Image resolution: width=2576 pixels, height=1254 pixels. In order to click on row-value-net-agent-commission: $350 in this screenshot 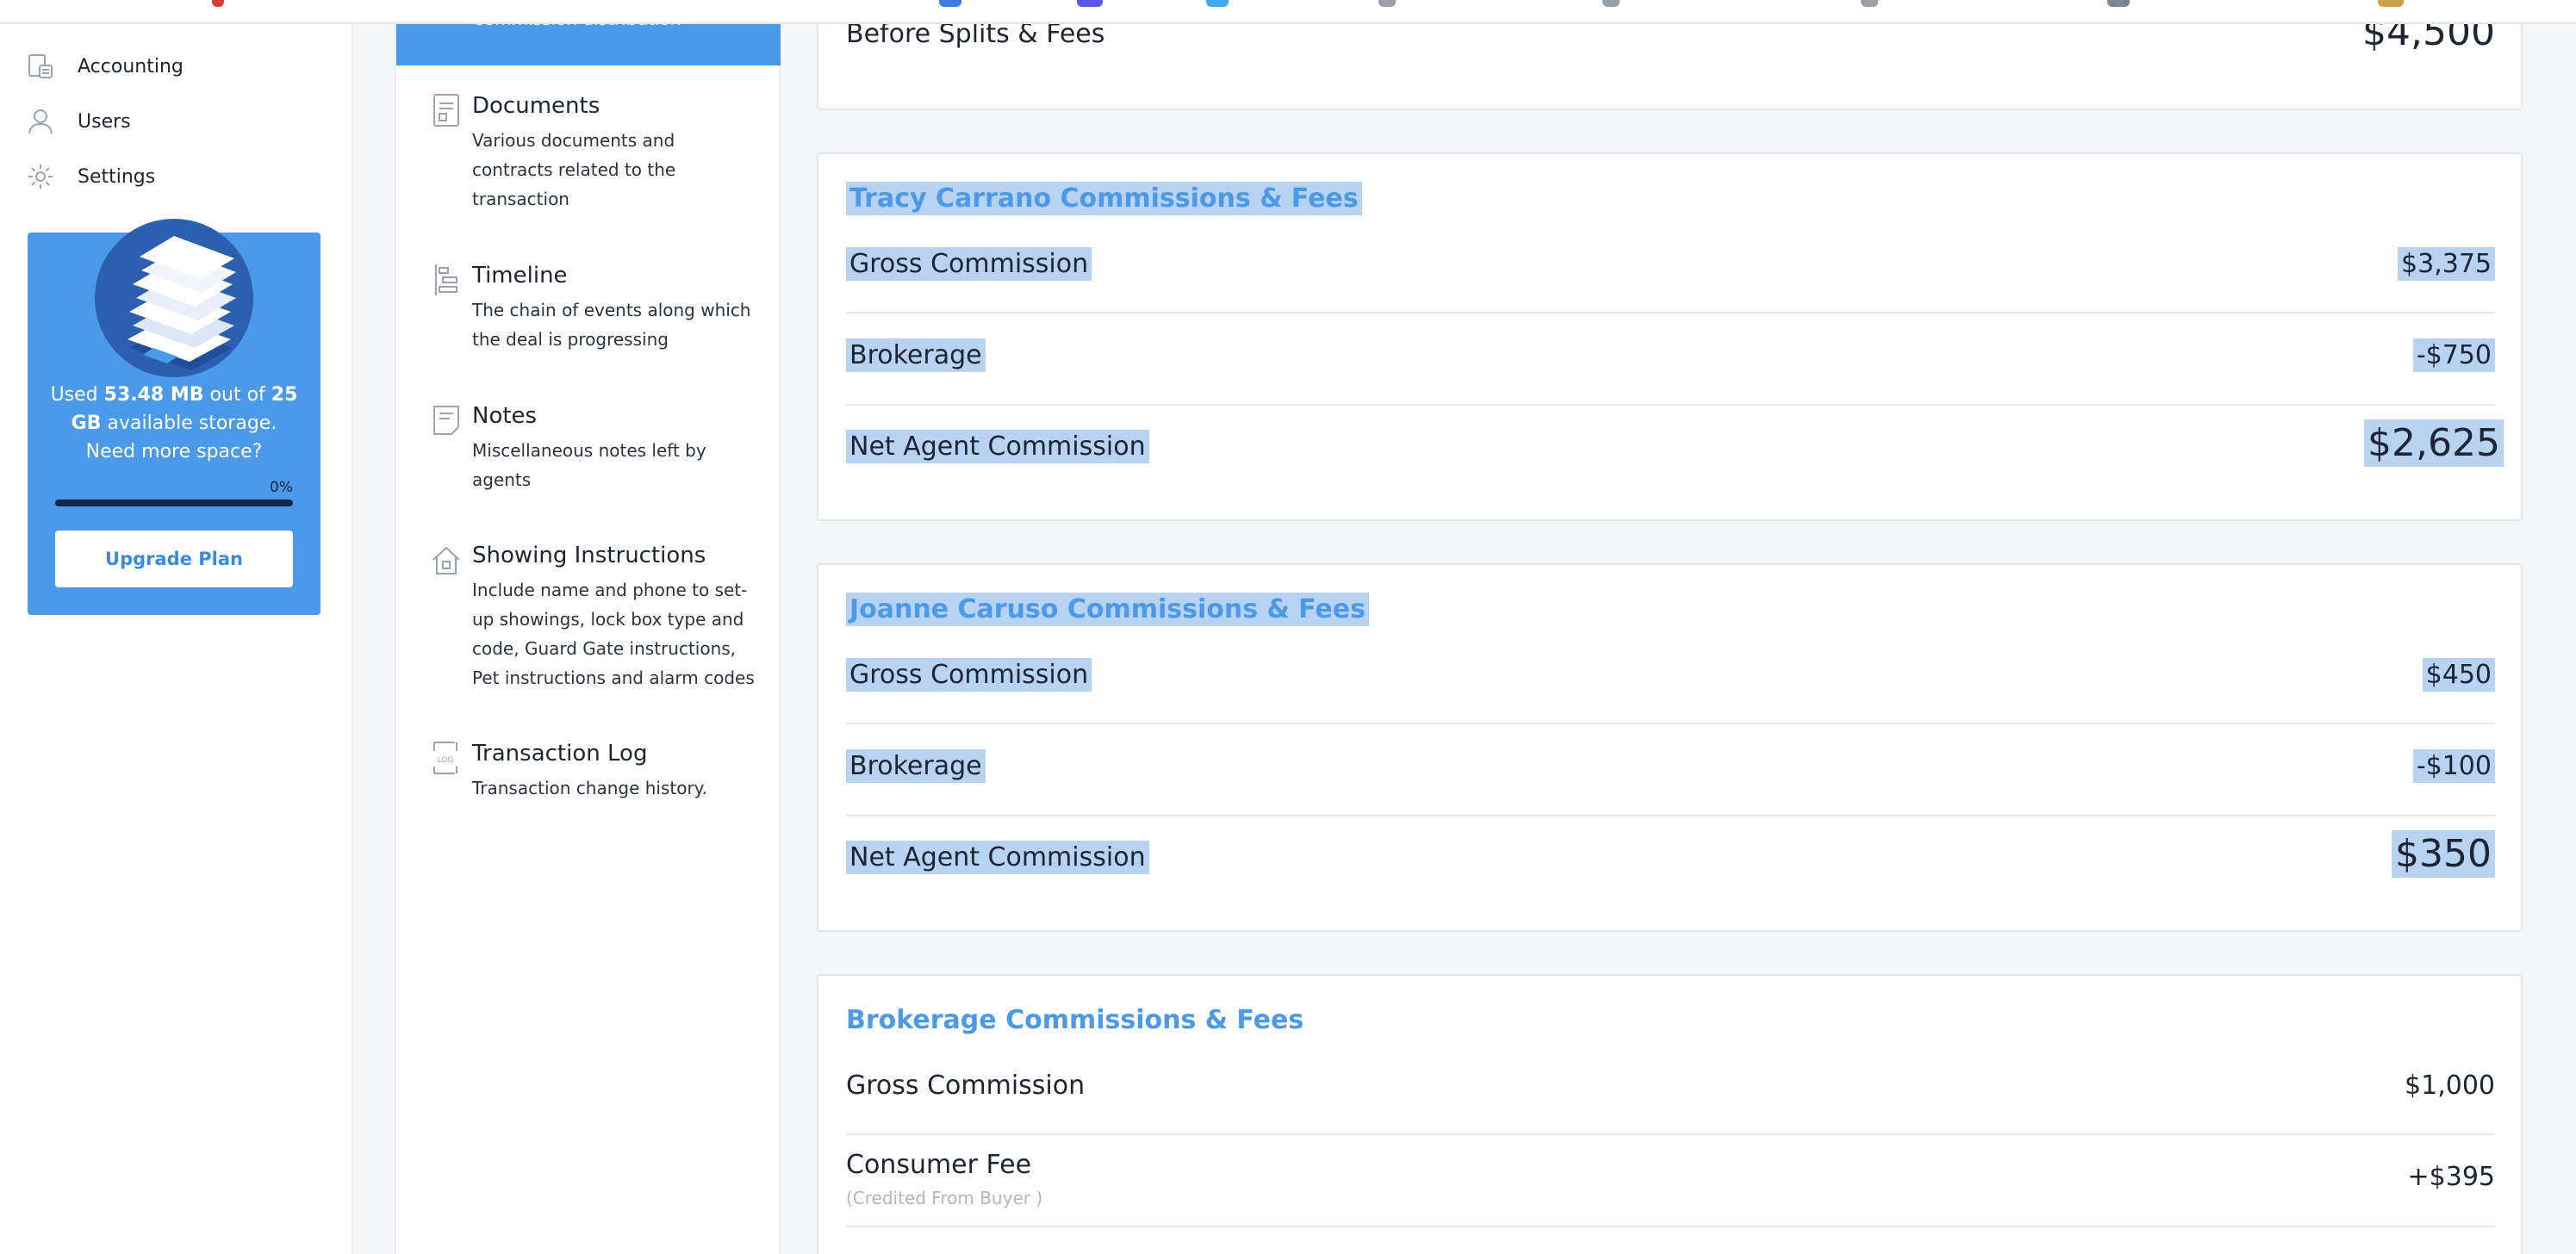, I will do `click(2444, 854)`.